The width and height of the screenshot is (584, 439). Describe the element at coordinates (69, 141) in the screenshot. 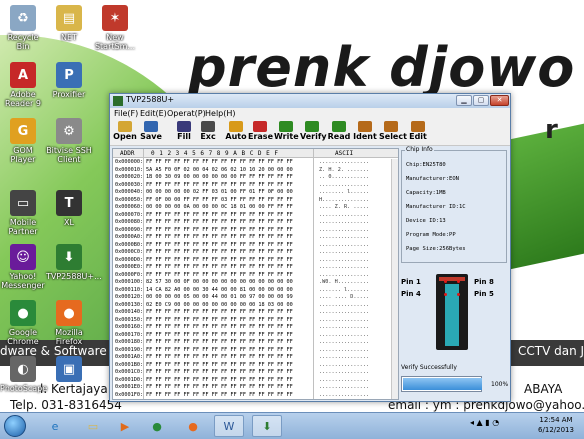

I see `desktop-icon: ⚙ Bitvise SSH Client` at that location.